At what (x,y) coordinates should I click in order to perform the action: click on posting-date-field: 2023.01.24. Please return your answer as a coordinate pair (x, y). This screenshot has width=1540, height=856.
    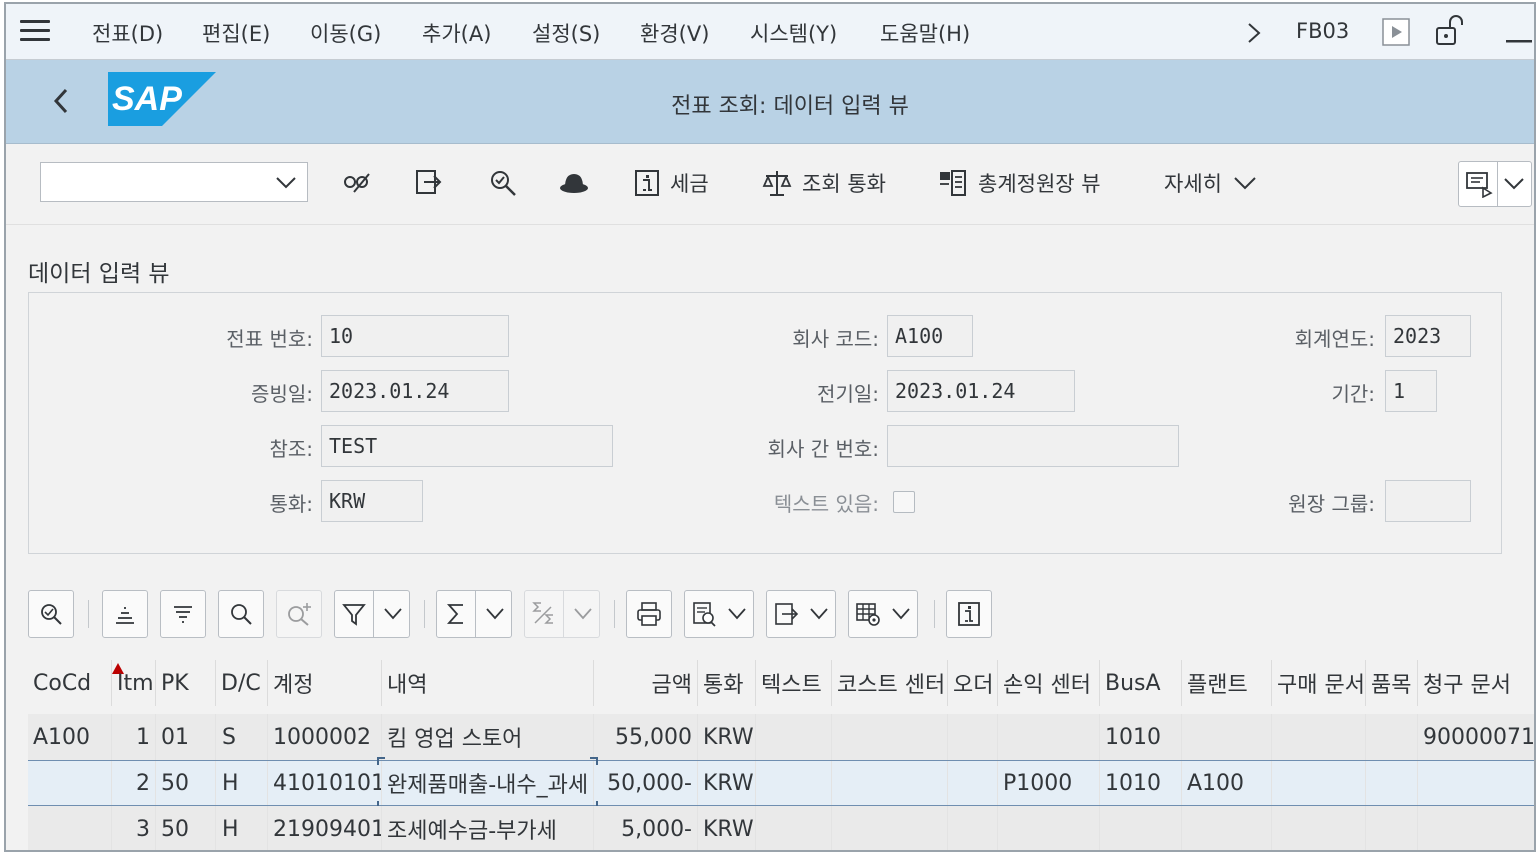
    Looking at the image, I should click on (981, 391).